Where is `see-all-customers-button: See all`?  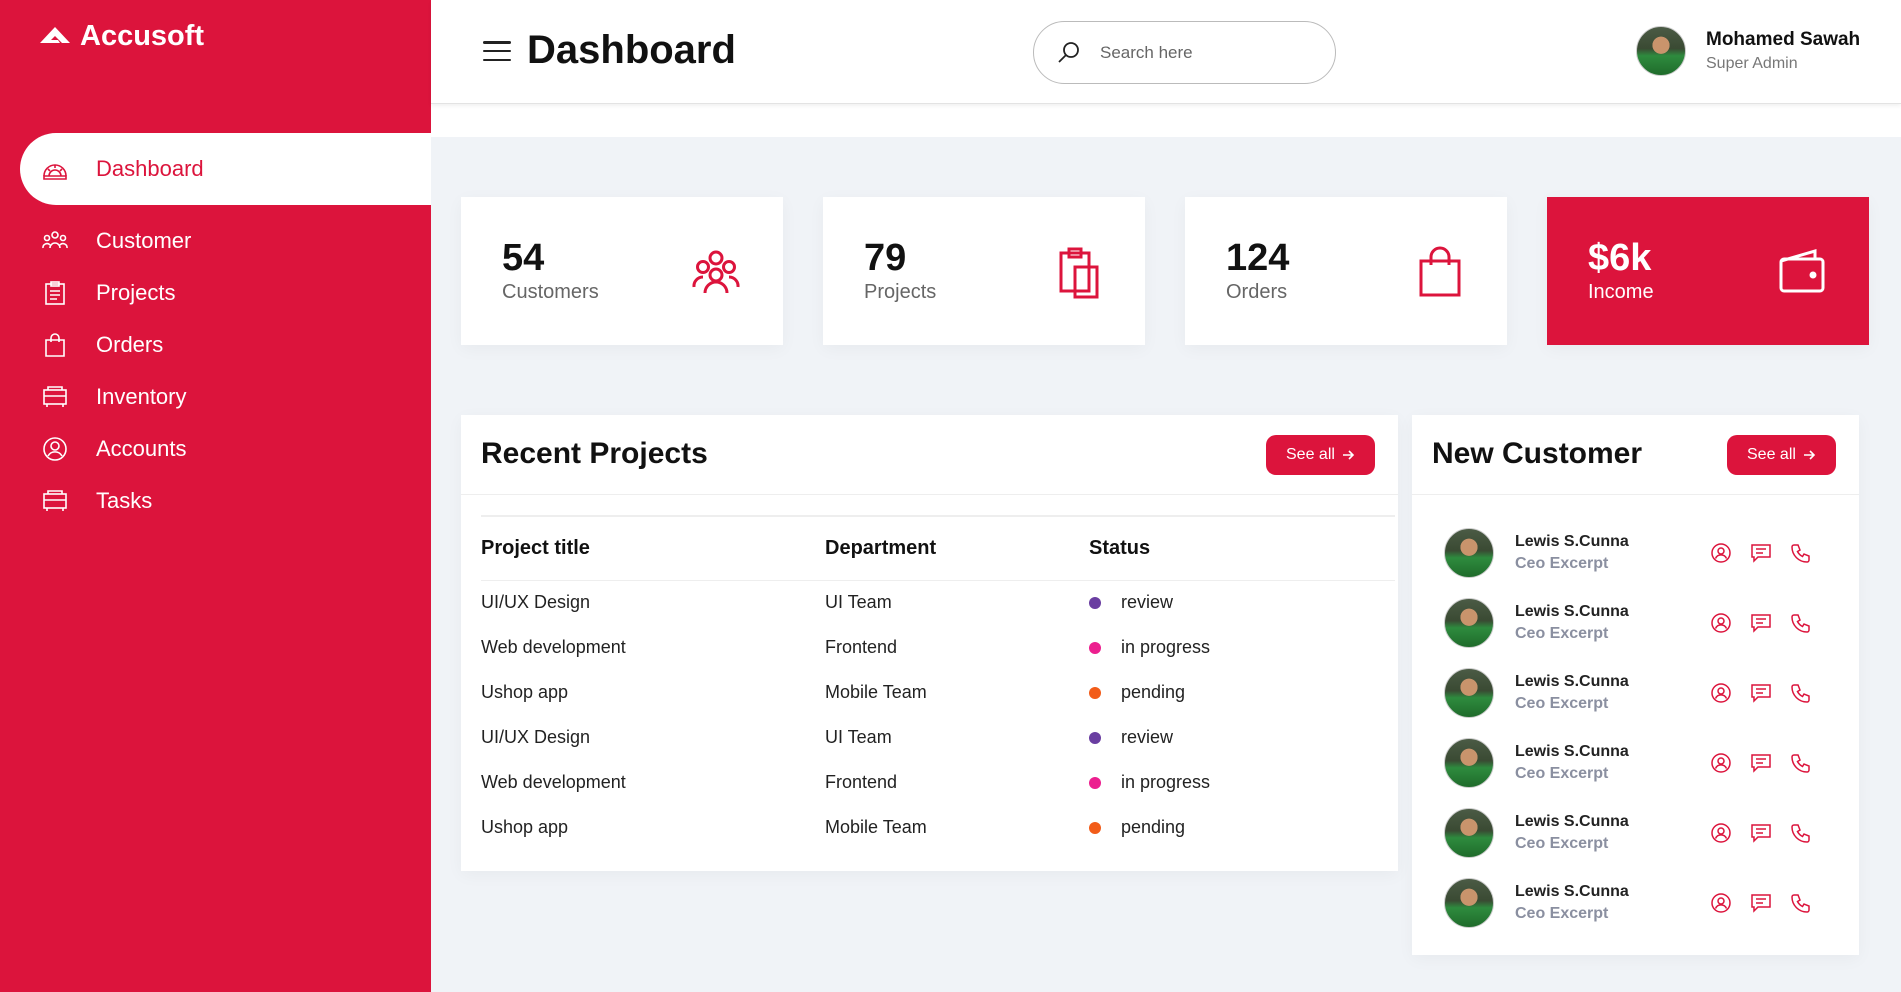
see-all-customers-button: See all is located at coordinates (1781, 455).